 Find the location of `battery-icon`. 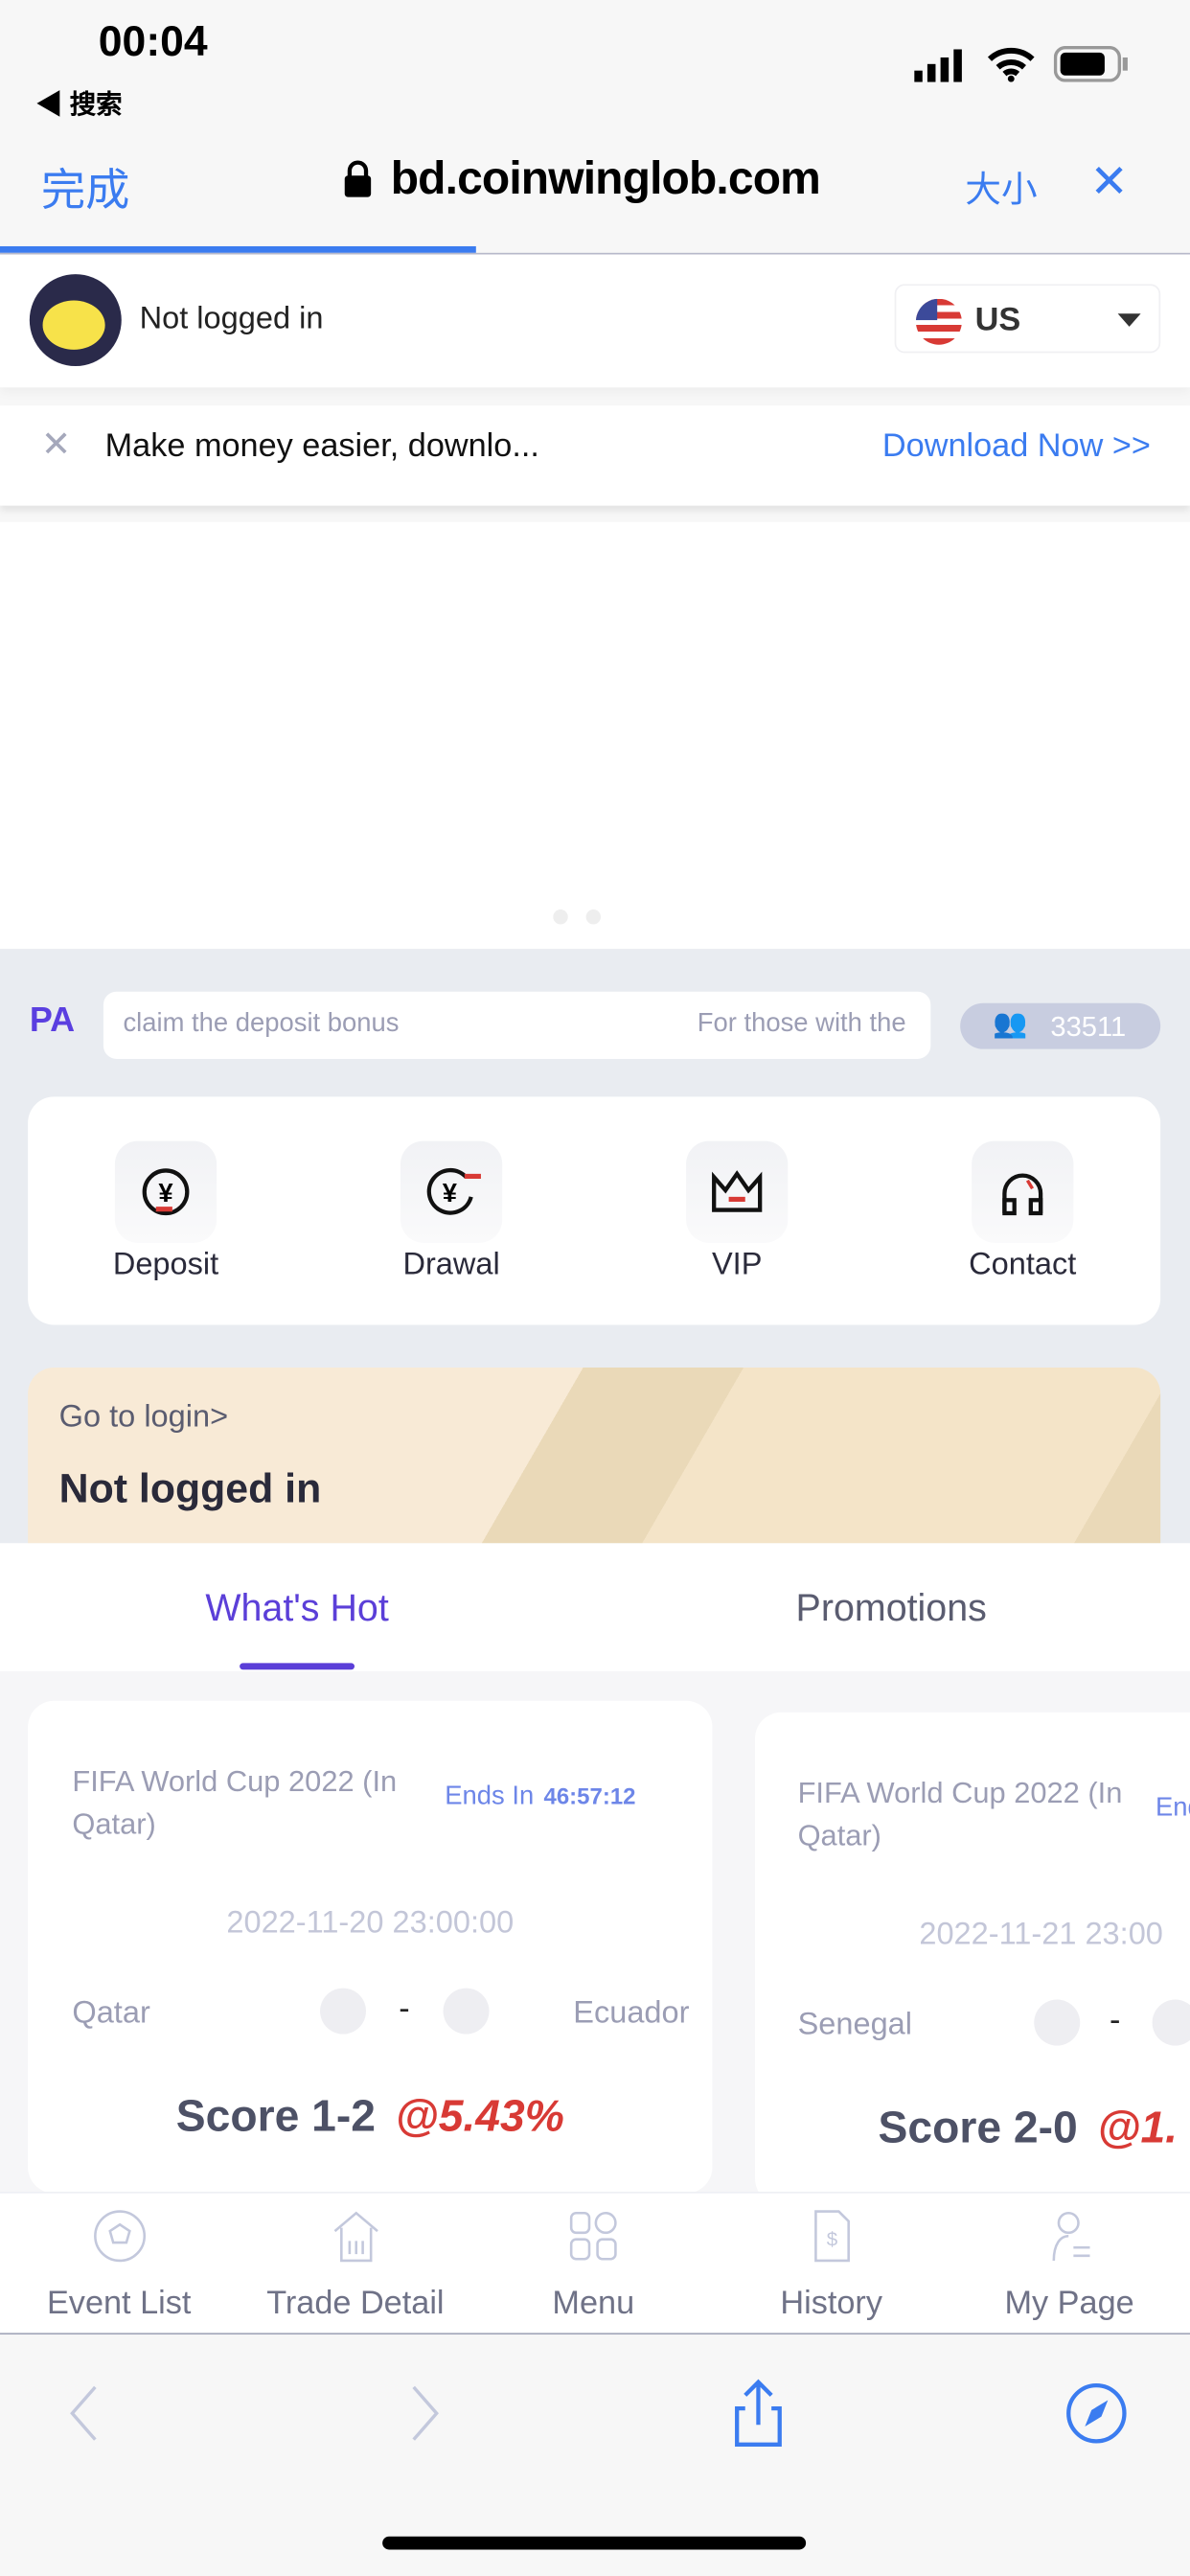

battery-icon is located at coordinates (1091, 63).